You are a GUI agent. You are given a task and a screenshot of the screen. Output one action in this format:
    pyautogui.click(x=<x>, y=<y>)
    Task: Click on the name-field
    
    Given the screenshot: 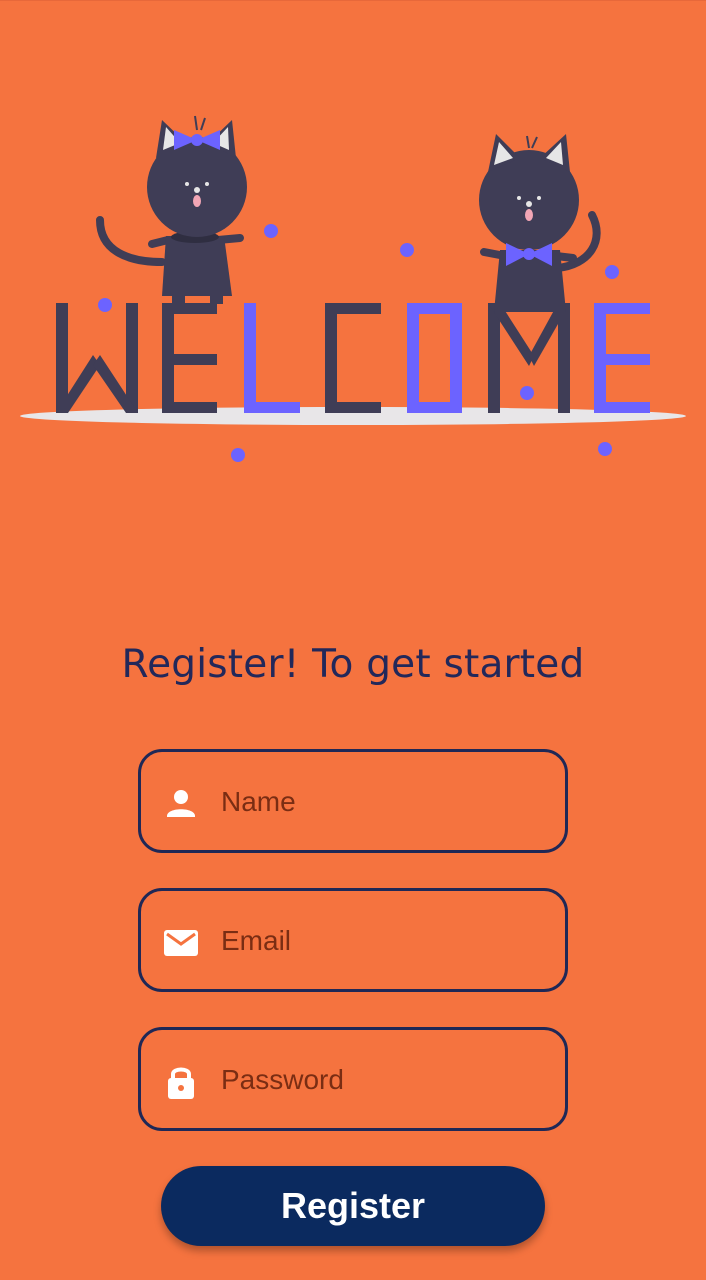 What is the action you would take?
    pyautogui.click(x=353, y=801)
    